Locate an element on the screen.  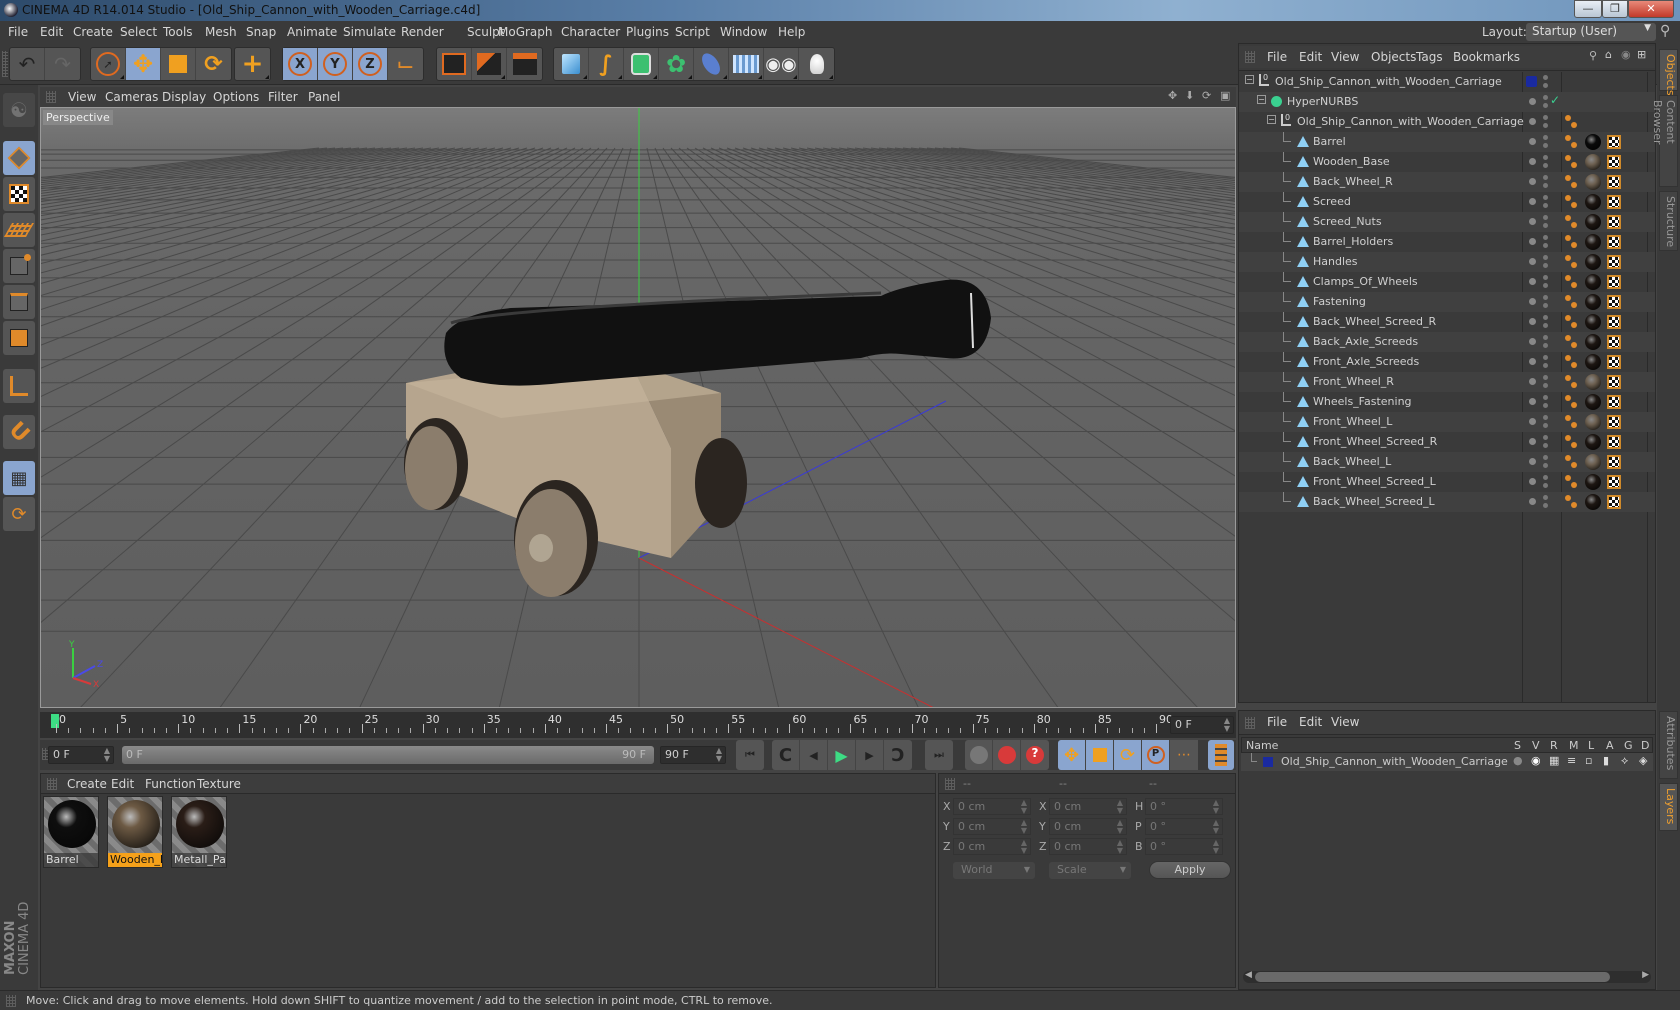
live-selection-button: ➚ is located at coordinates (108, 64).